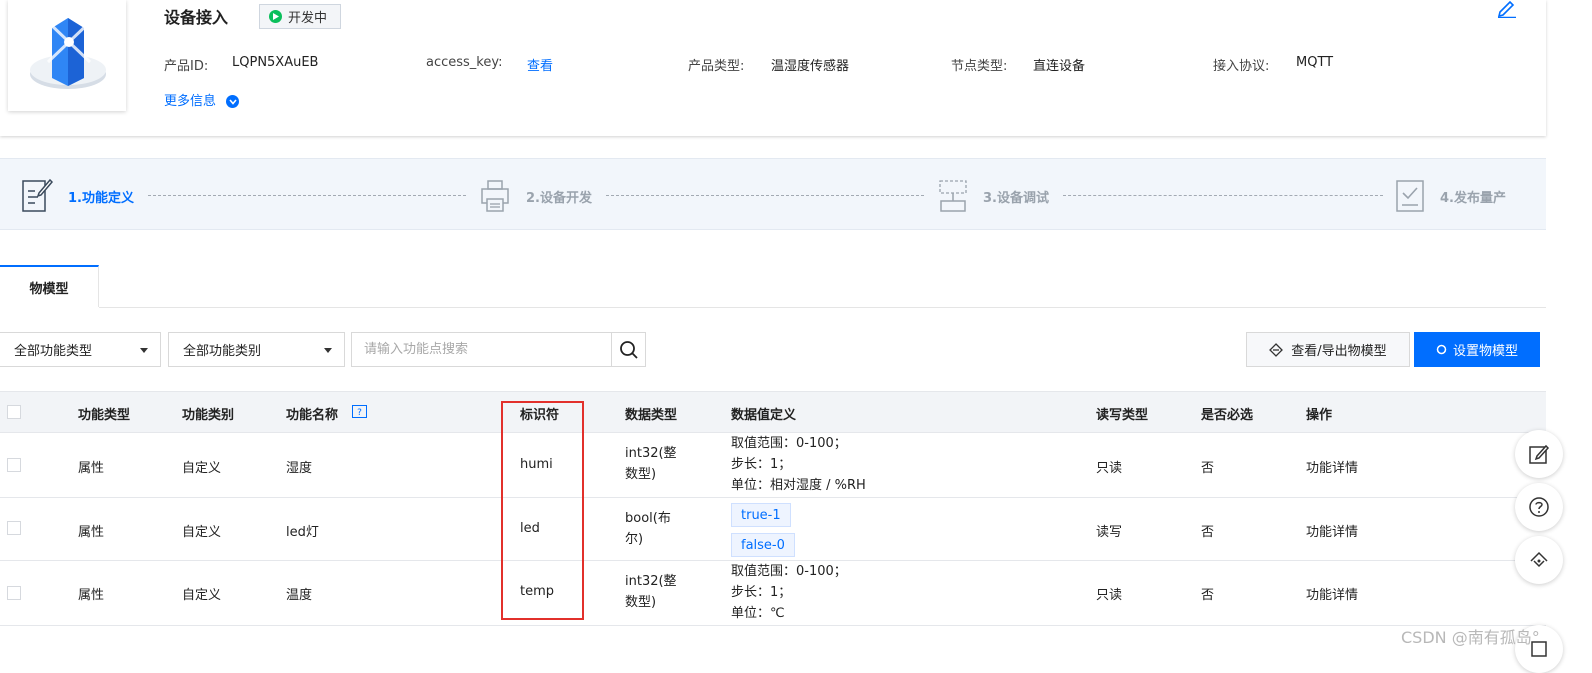 This screenshot has height=673, width=1592. I want to click on cell-name: led灯, so click(302, 532).